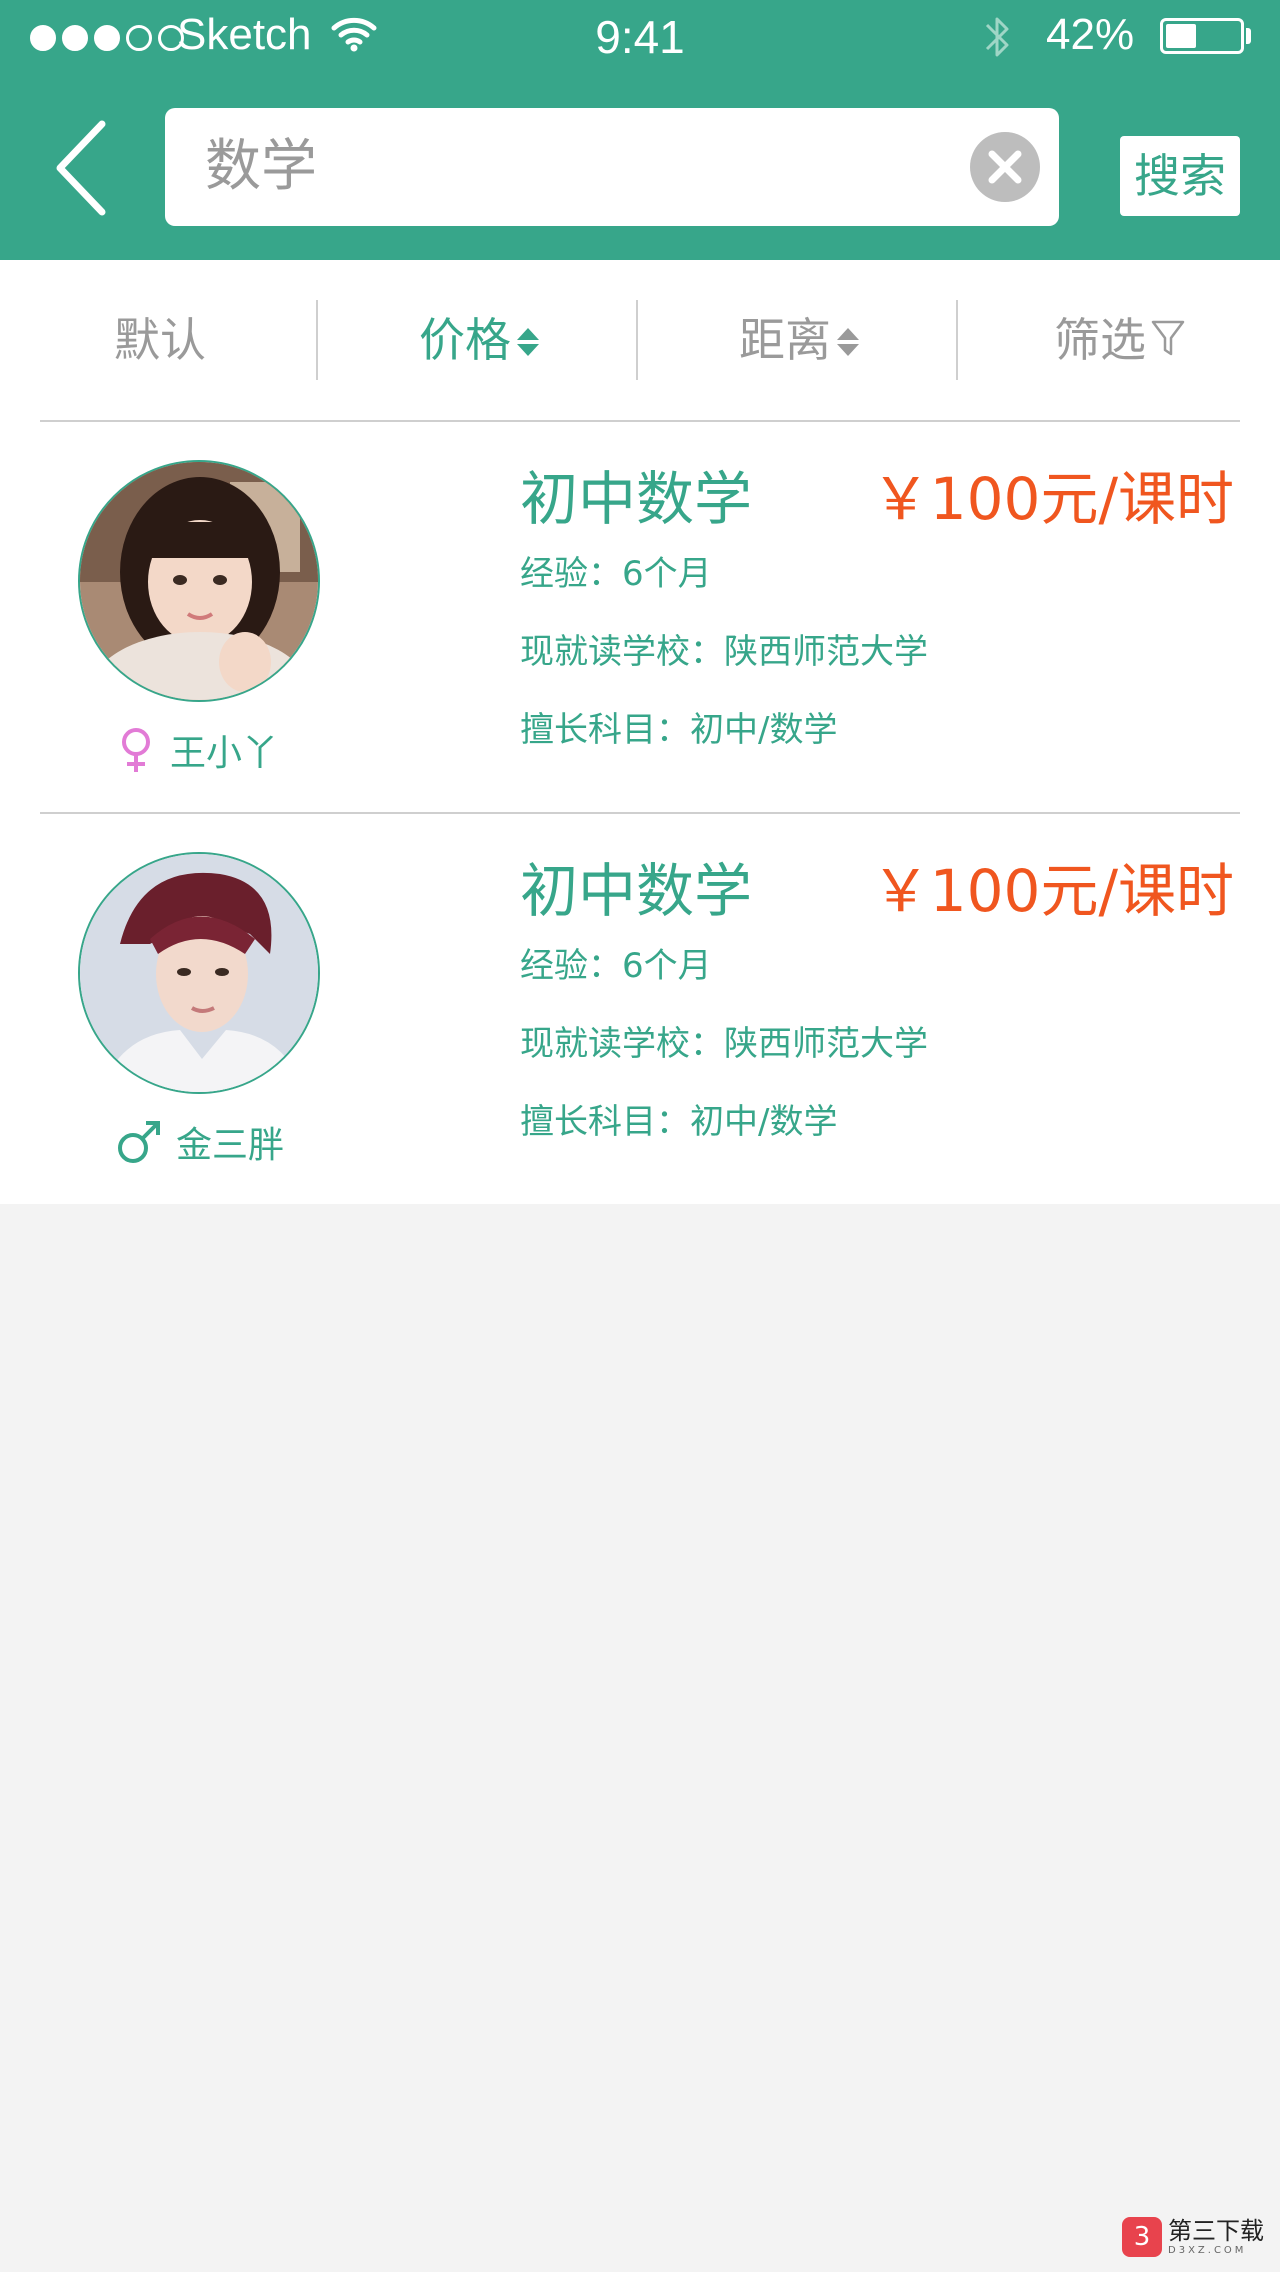  I want to click on search-bar, so click(612, 167).